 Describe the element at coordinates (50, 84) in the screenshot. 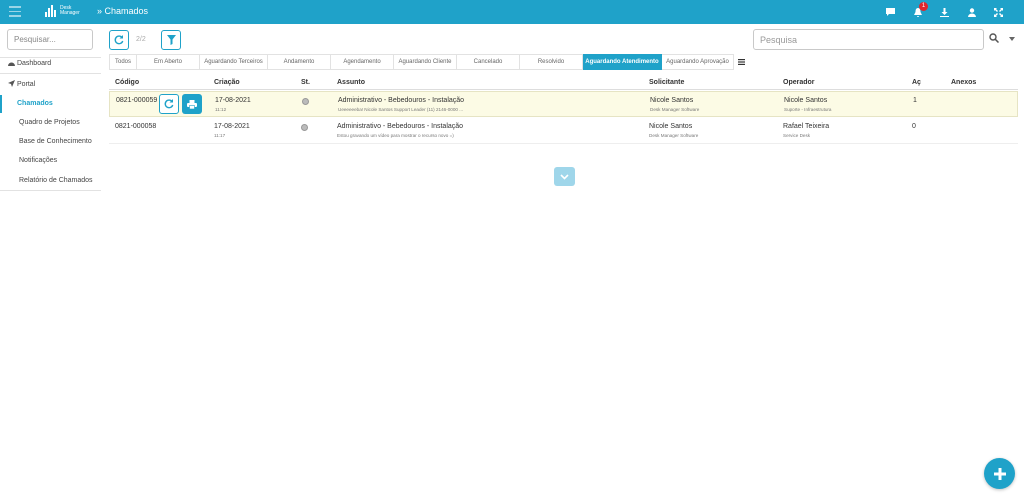

I see `sidebar-item-portal: Portal` at that location.